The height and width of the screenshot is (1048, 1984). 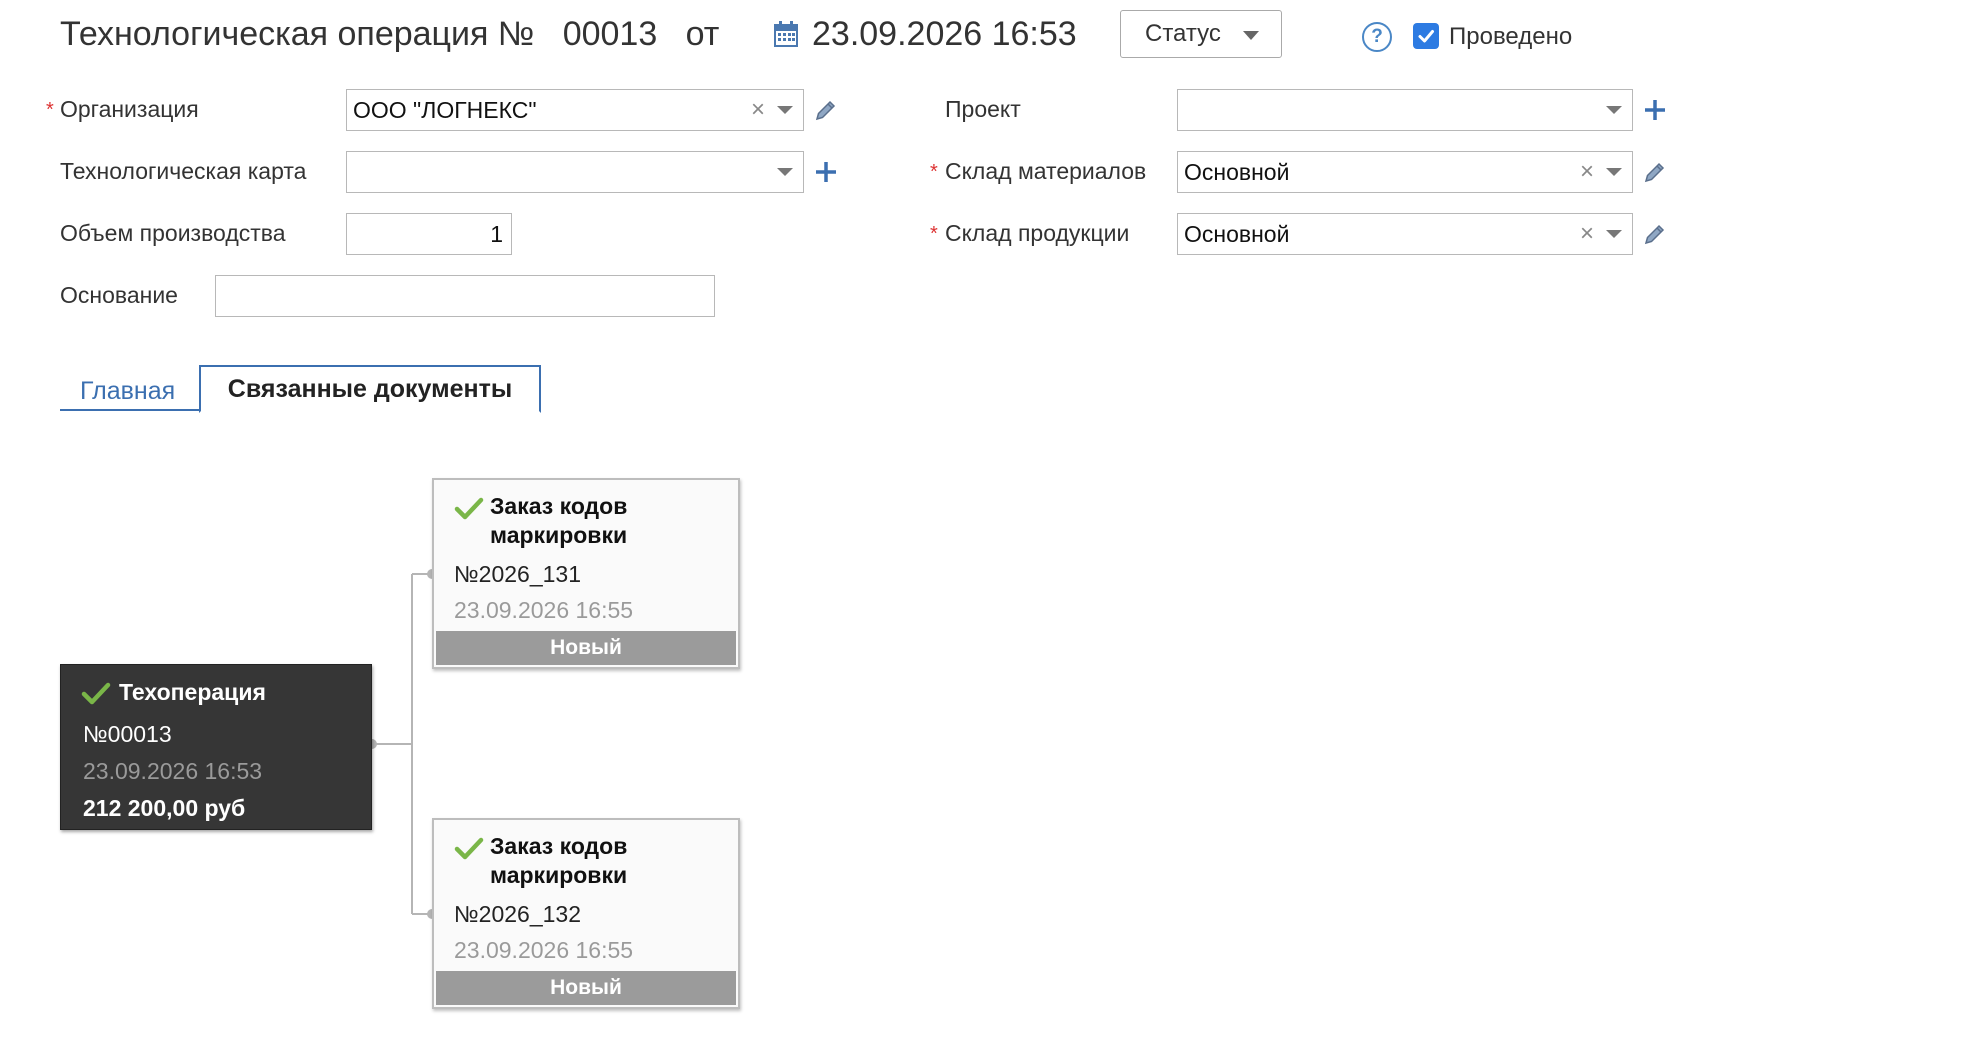 What do you see at coordinates (702, 34) in the screenshot?
I see `from-label: от` at bounding box center [702, 34].